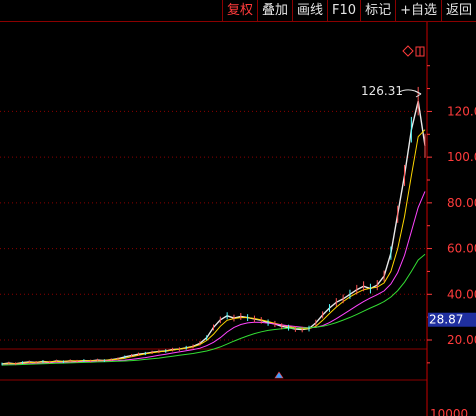 This screenshot has height=416, width=476. Describe the element at coordinates (309, 10) in the screenshot. I see `draw-line-button: 画线` at that location.